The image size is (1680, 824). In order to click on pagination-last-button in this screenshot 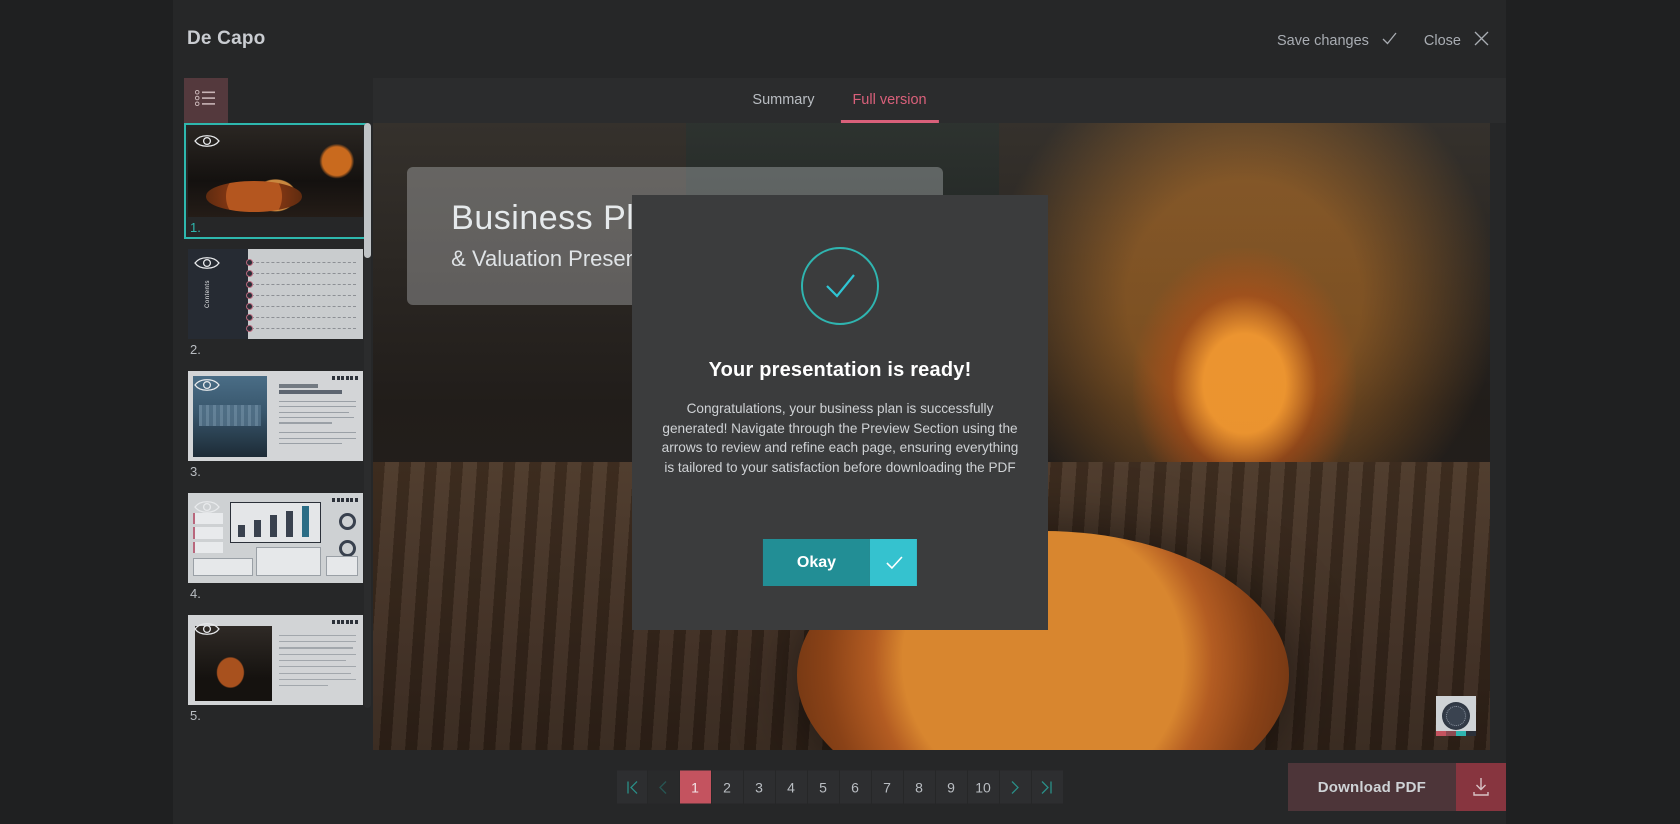, I will do `click(1047, 787)`.